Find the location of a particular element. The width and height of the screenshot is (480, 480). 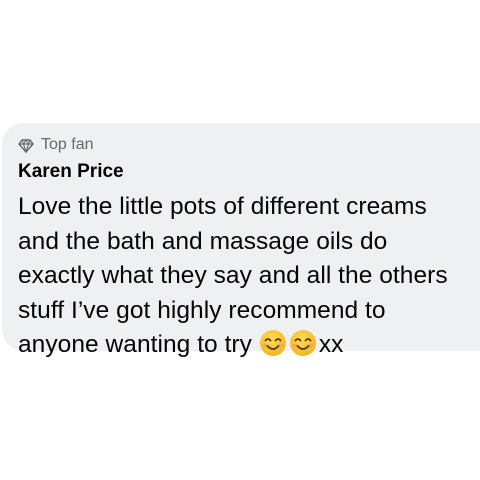

comment-trailing-text: xx is located at coordinates (331, 344).